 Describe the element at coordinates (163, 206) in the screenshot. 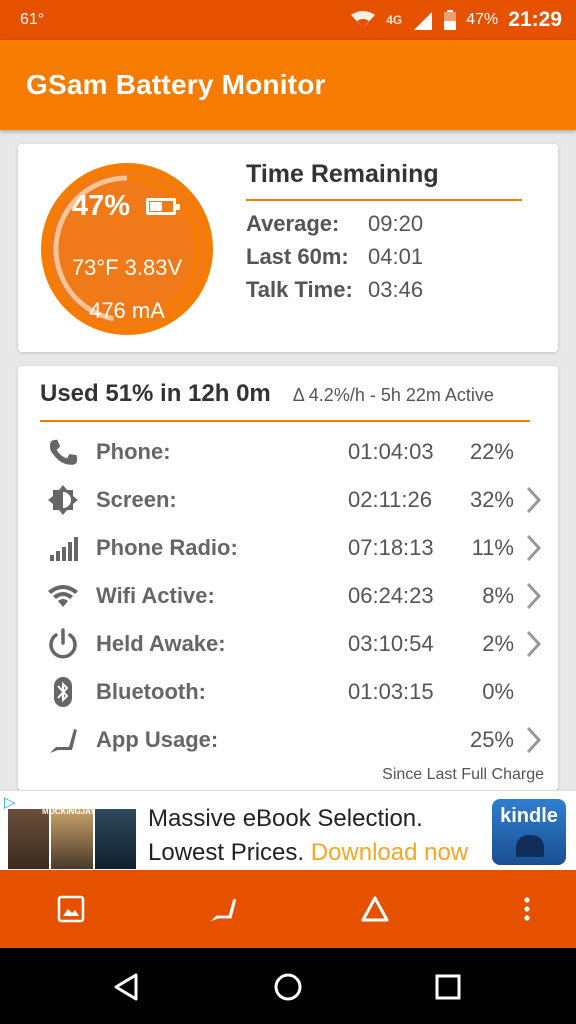

I see `battery-icon` at that location.